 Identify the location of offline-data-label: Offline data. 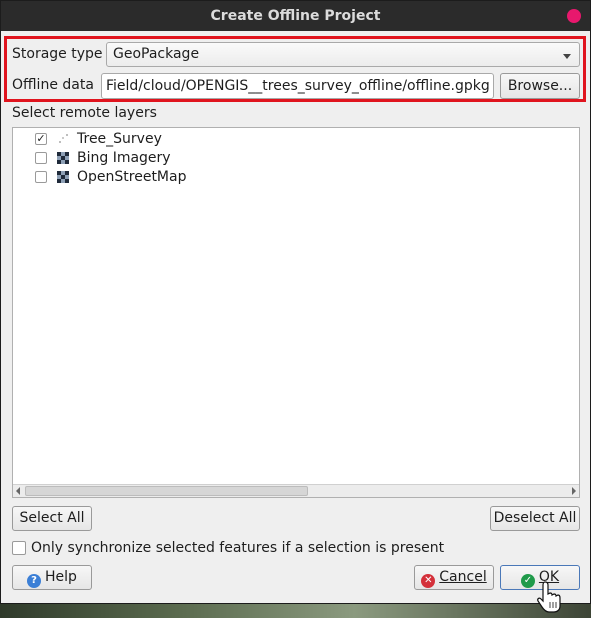
(53, 85).